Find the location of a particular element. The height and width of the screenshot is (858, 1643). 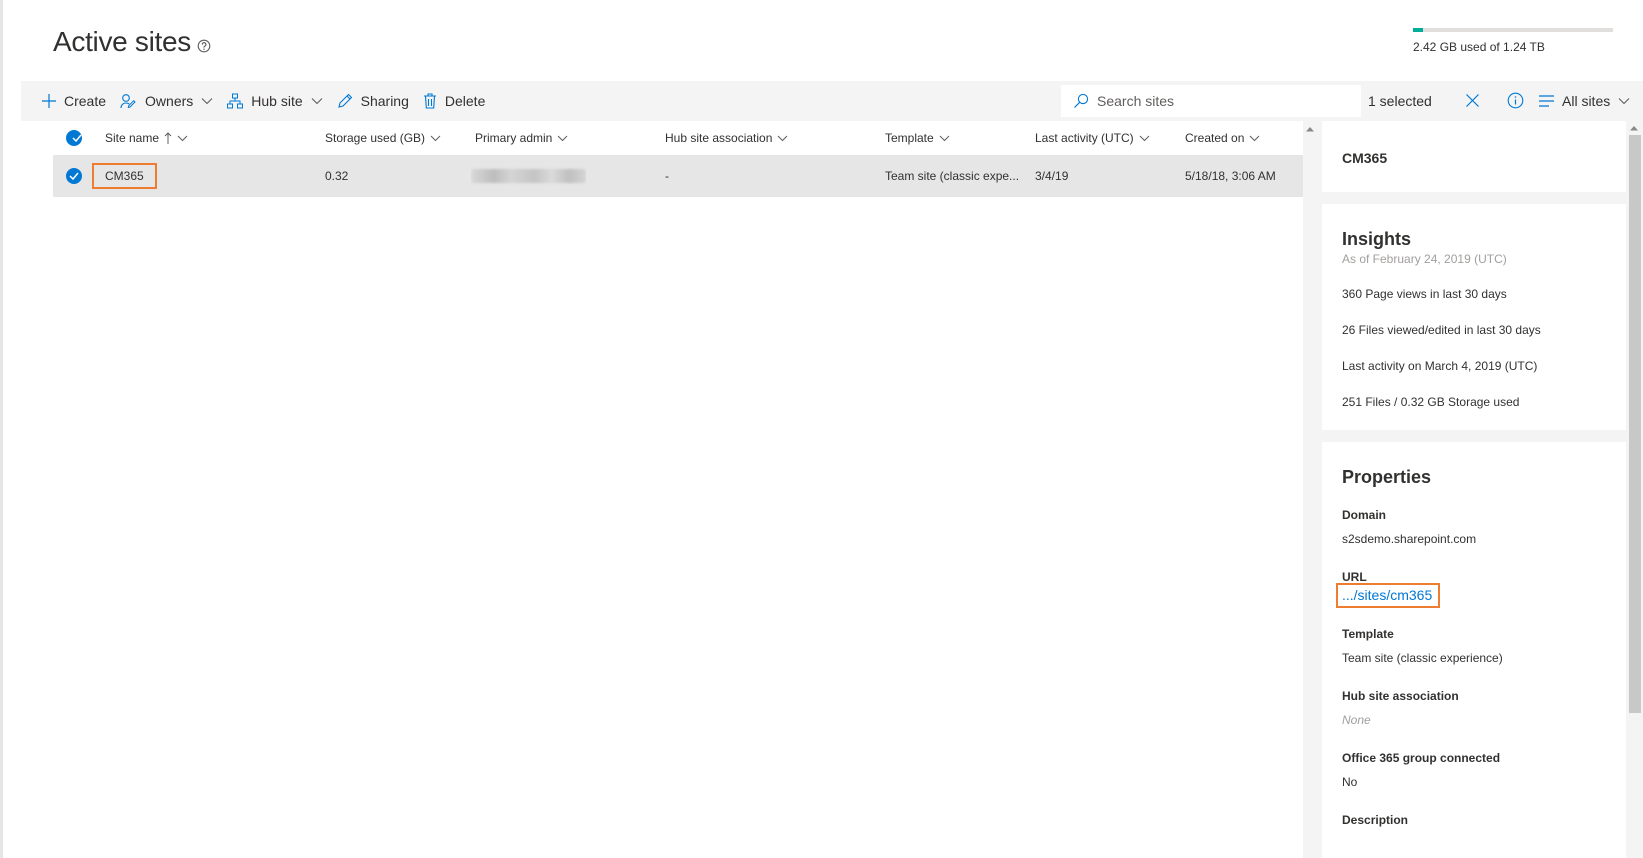

hub-site-button: Hub site is located at coordinates (274, 101).